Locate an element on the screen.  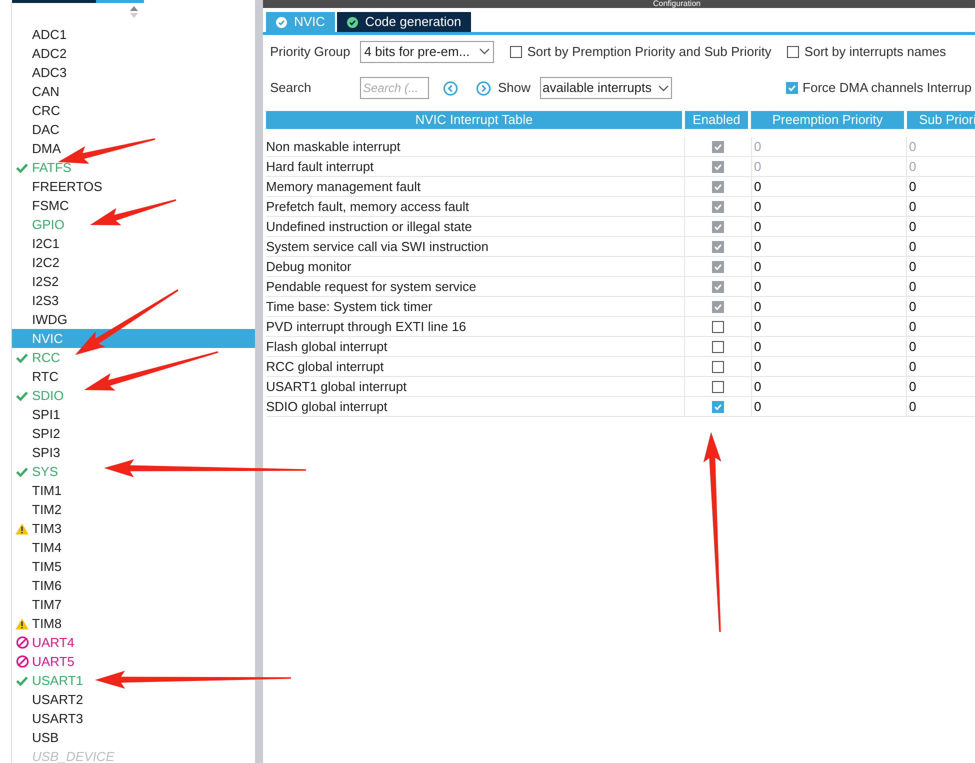
scroll-arrows-icon is located at coordinates (134, 12).